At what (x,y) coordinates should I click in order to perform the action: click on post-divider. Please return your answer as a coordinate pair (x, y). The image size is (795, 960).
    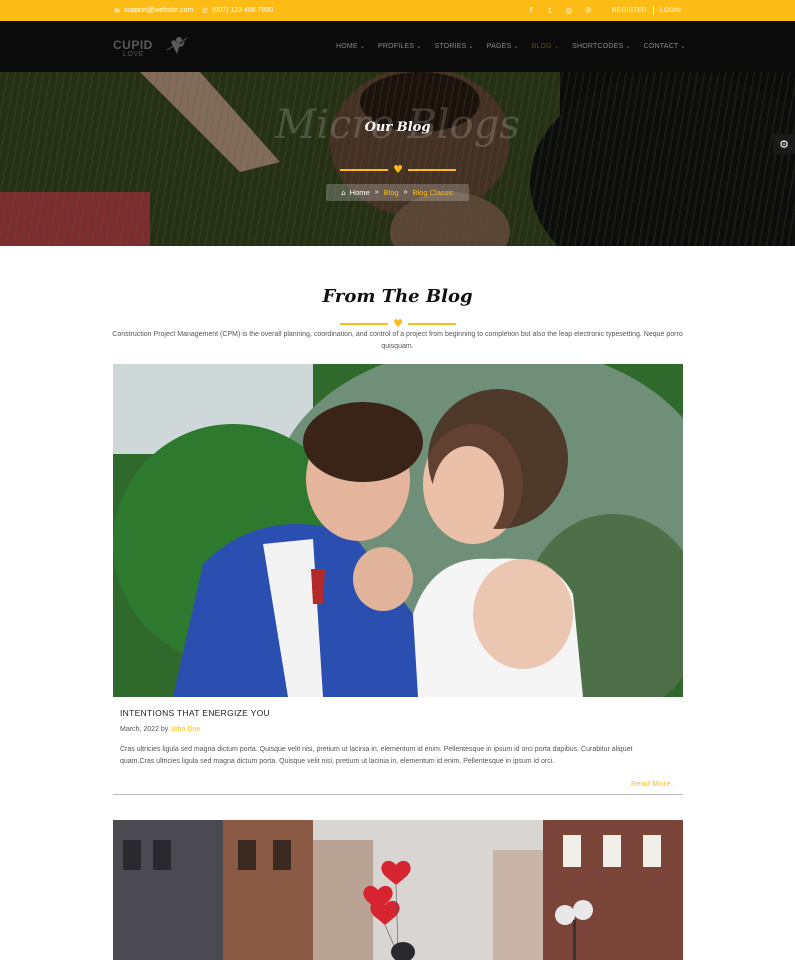
    Looking at the image, I should click on (398, 794).